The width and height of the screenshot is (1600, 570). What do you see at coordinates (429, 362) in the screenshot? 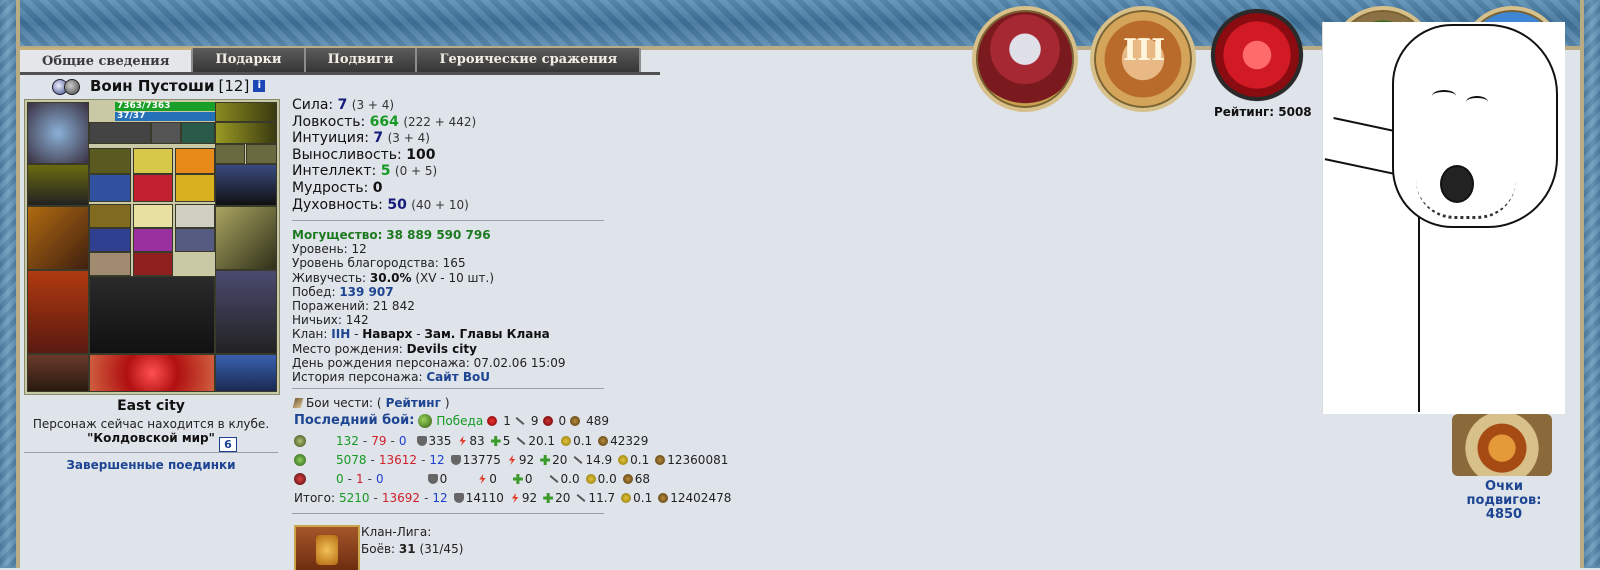
I see `birthday-row: День рождения персонажа: 07.02.06 15:09` at bounding box center [429, 362].